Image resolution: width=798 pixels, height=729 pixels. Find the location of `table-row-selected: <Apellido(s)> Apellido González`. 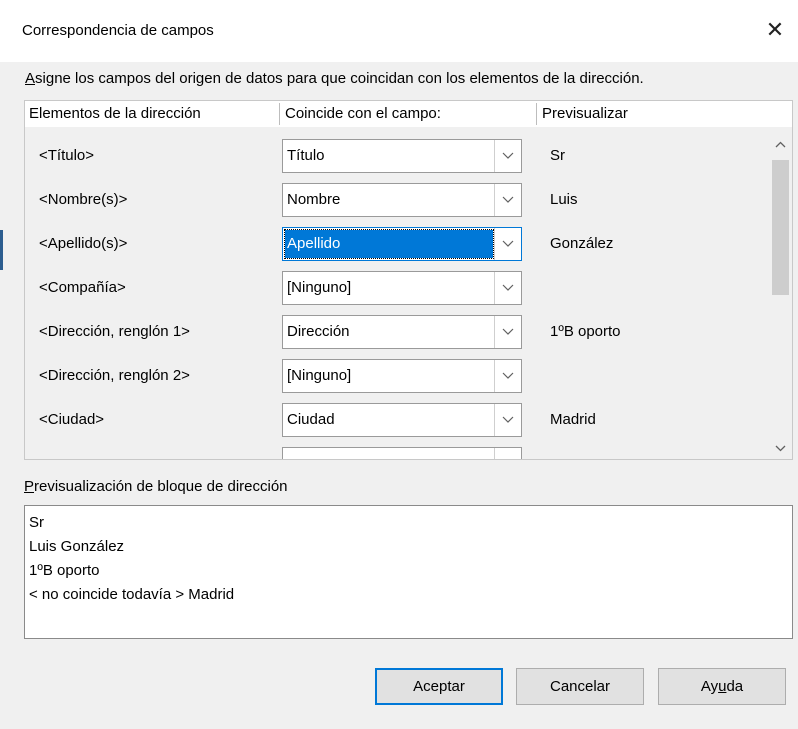

table-row-selected: <Apellido(s)> Apellido González is located at coordinates (395, 244).